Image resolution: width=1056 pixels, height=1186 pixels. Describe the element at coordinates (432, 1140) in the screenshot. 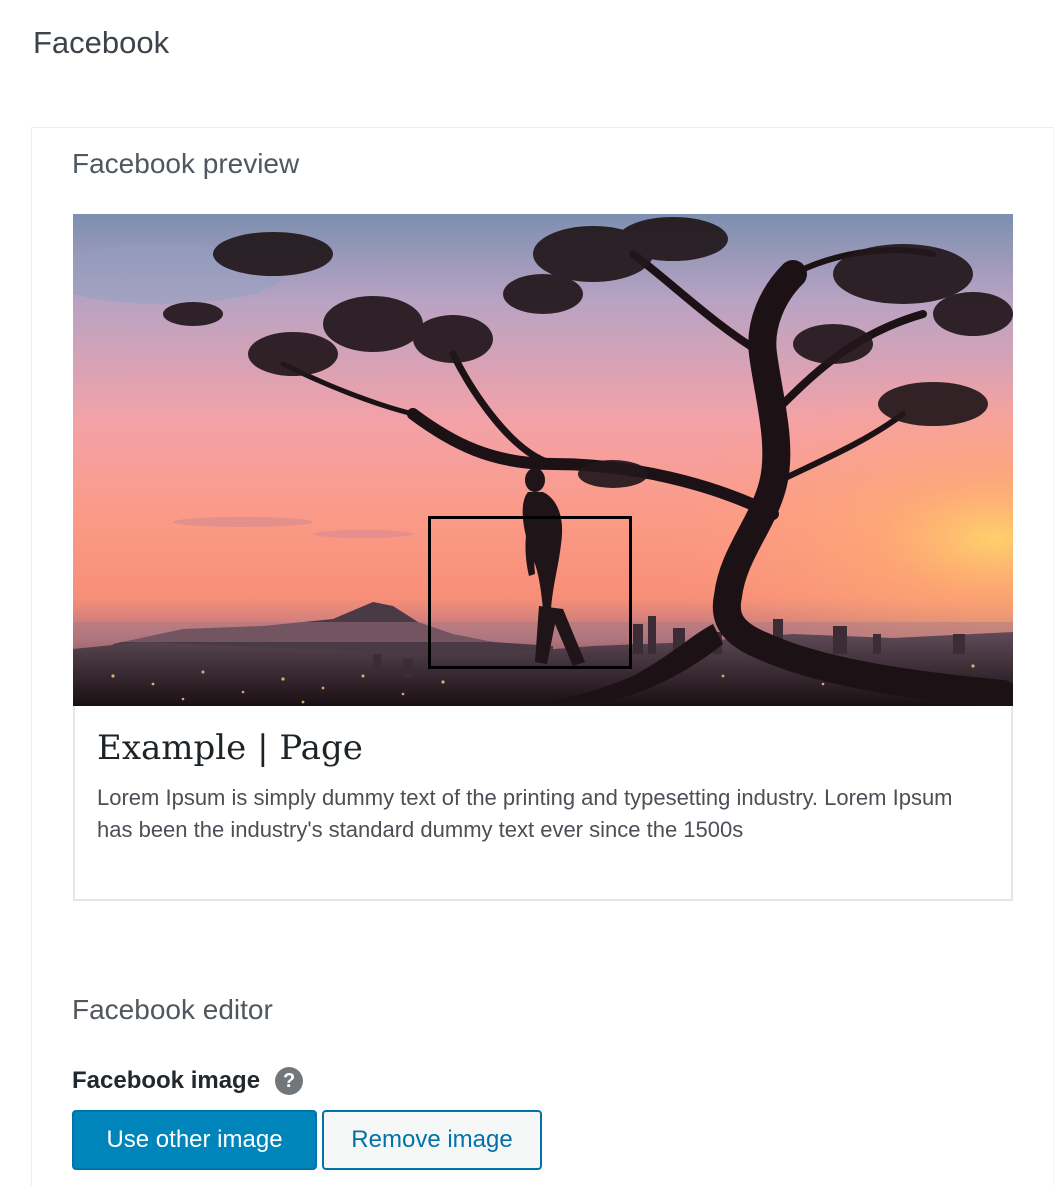

I see `remove-image-button: Remove image` at that location.